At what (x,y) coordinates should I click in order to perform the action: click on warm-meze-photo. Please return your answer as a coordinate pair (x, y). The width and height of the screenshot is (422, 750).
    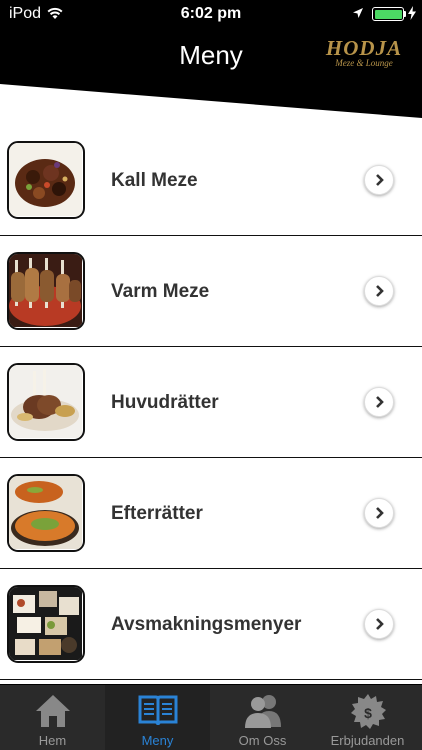
    Looking at the image, I should click on (46, 291).